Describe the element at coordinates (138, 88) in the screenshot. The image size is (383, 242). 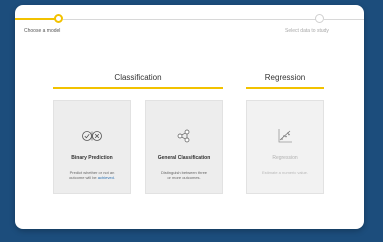
I see `section-underline-classification` at that location.